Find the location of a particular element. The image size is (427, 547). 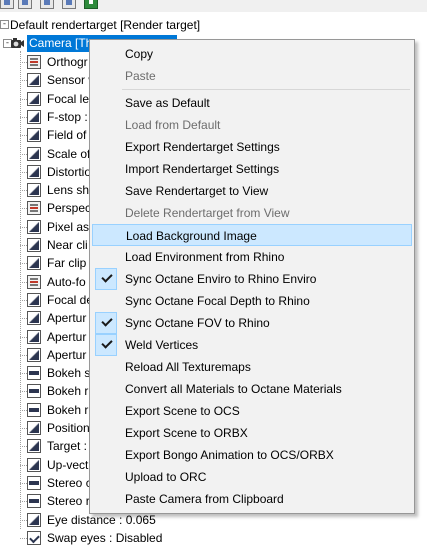

tree-item: Swap eyes : Disabled is located at coordinates (120, 538).